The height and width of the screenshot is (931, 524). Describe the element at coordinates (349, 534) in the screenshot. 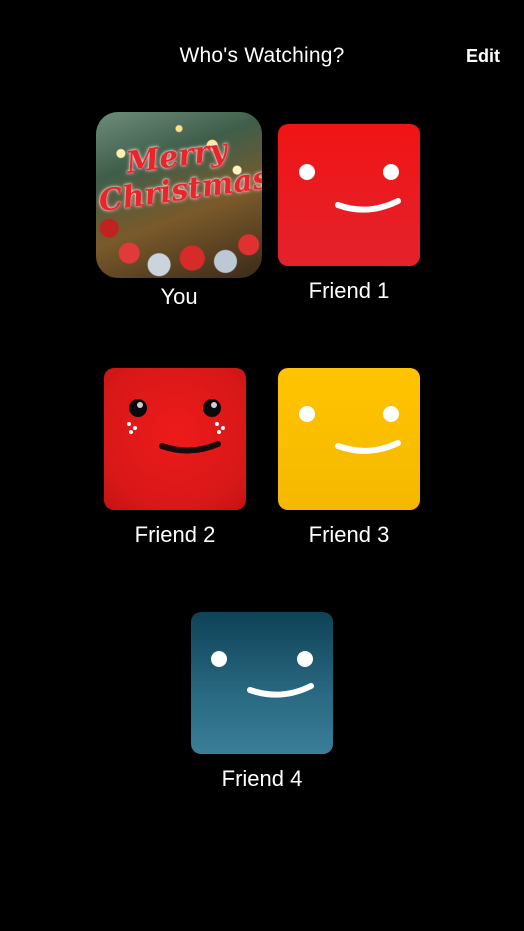

I see `profile-name: Friend 3` at that location.